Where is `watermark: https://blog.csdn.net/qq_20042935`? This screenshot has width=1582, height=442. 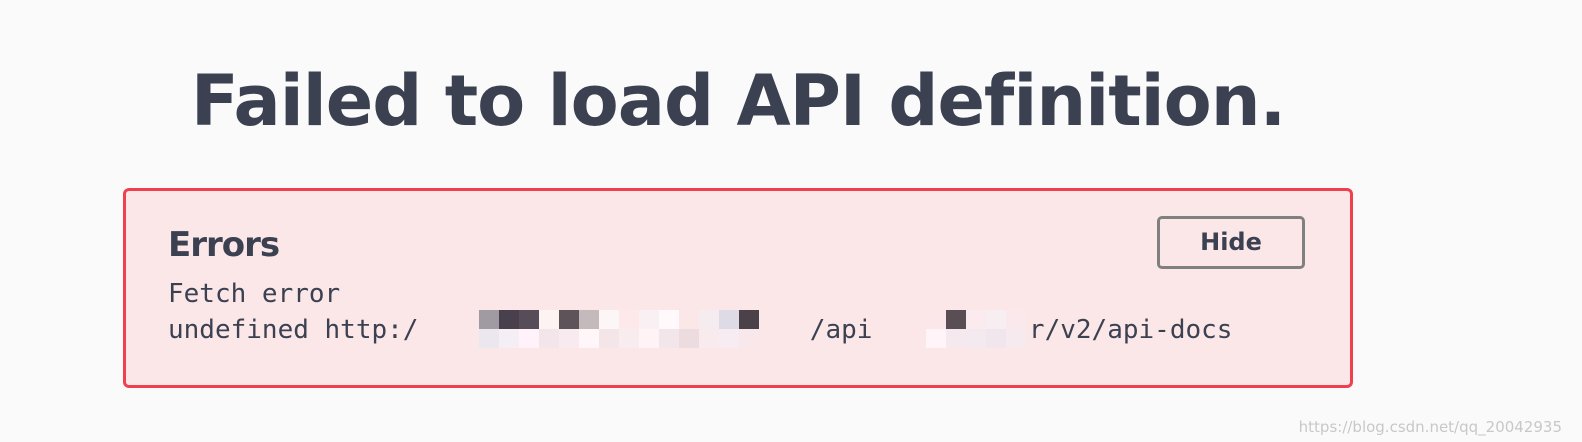 watermark: https://blog.csdn.net/qq_20042935 is located at coordinates (1430, 427).